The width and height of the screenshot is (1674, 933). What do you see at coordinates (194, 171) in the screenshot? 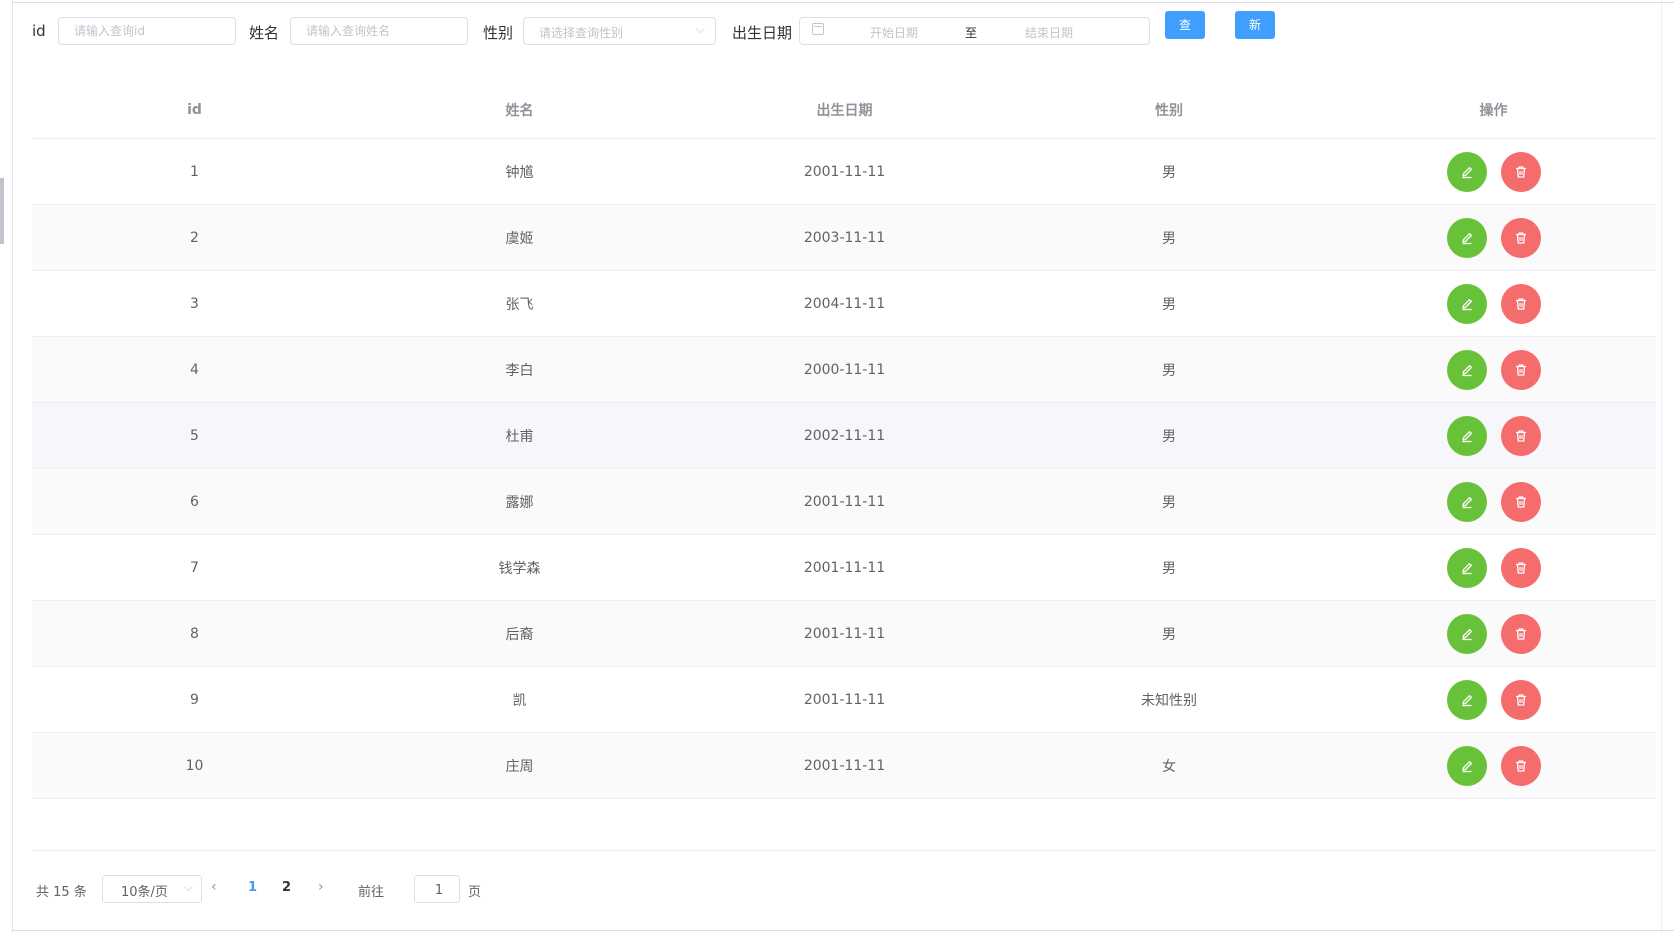
I see `cell-id: 1` at bounding box center [194, 171].